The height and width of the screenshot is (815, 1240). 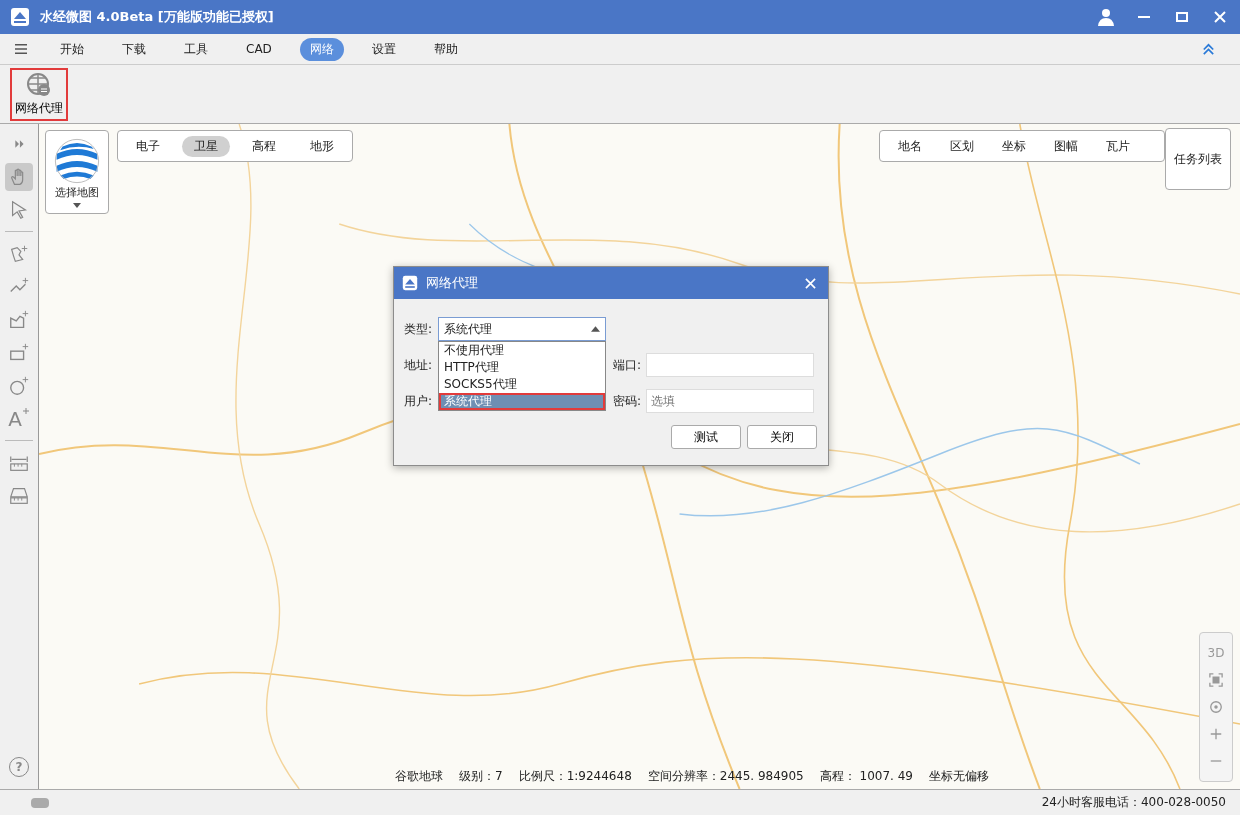 I want to click on status-text: 谷歌地球, so click(x=419, y=776).